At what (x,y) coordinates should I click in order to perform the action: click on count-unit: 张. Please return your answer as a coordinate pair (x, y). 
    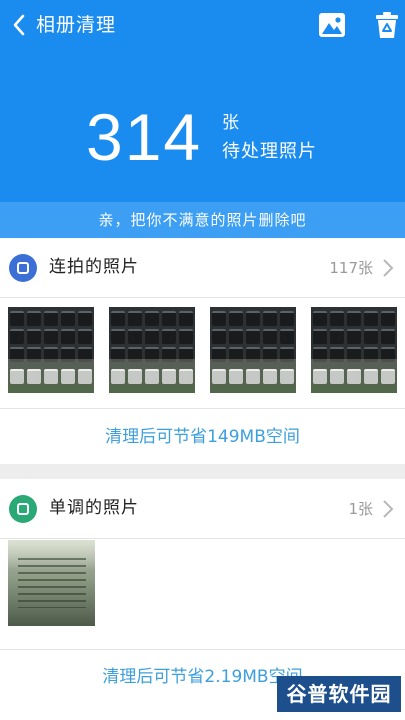
    Looking at the image, I should click on (230, 123).